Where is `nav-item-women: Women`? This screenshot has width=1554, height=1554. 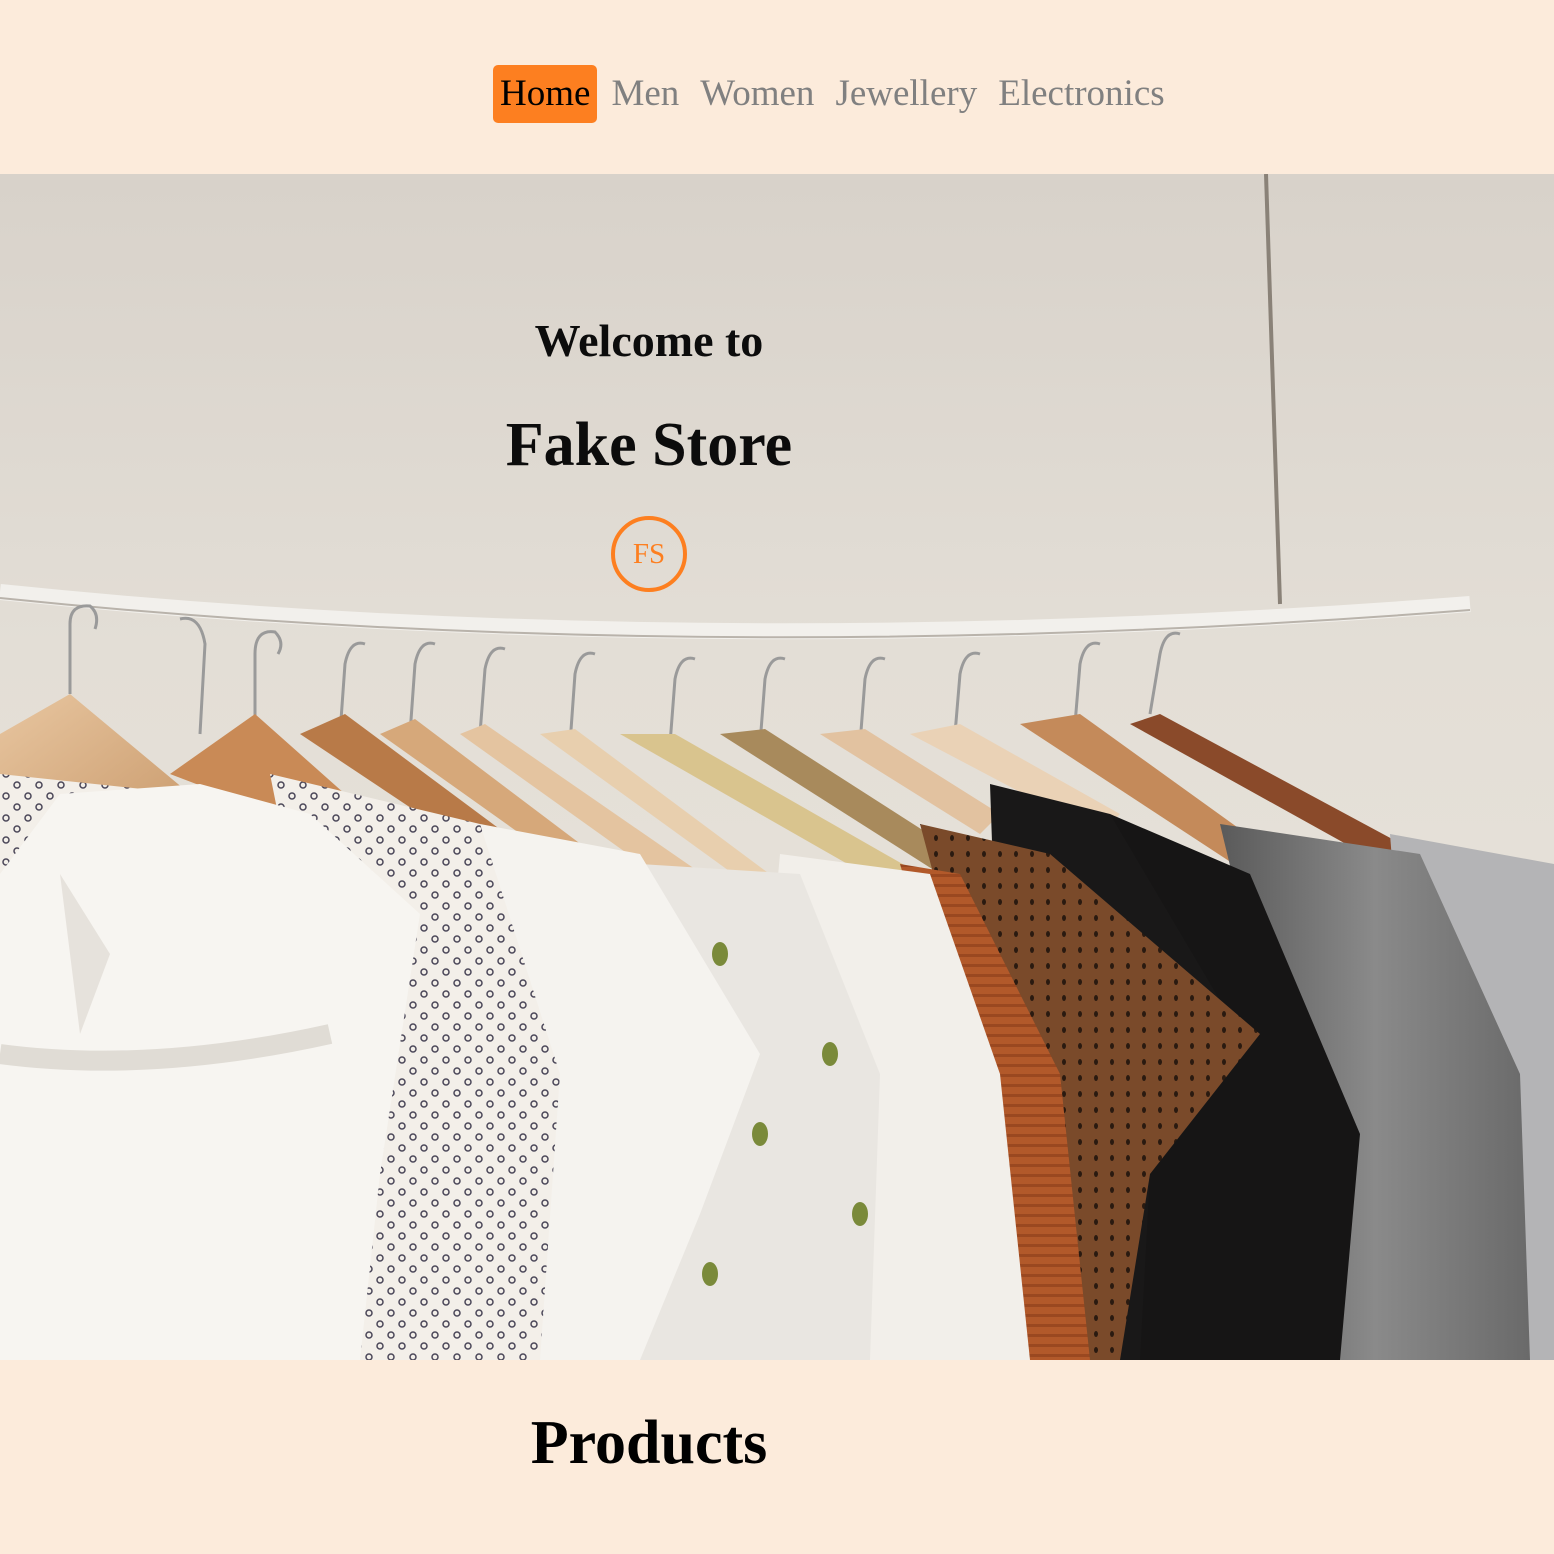
nav-item-women: Women is located at coordinates (757, 94).